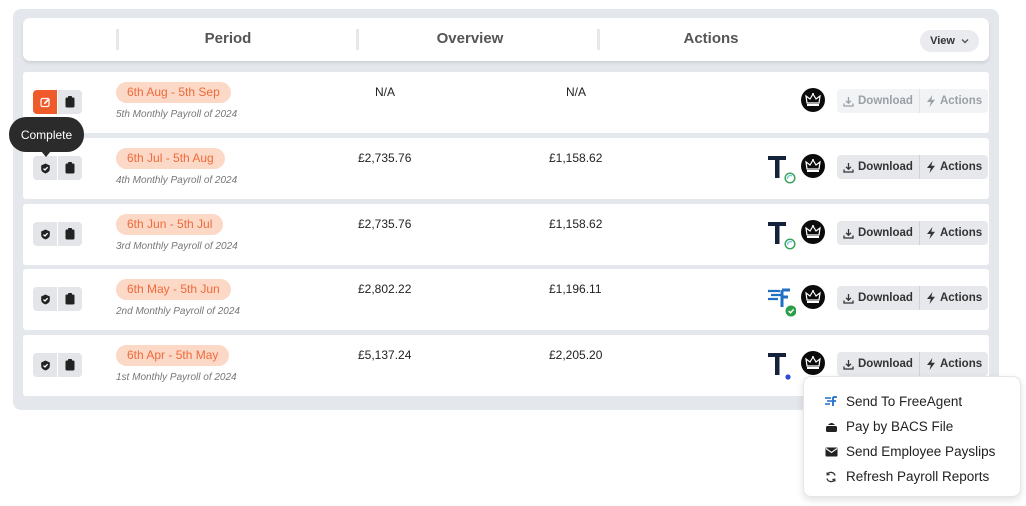 The image size is (1026, 506). Describe the element at coordinates (781, 300) in the screenshot. I see `freeagent-logo-icon` at that location.